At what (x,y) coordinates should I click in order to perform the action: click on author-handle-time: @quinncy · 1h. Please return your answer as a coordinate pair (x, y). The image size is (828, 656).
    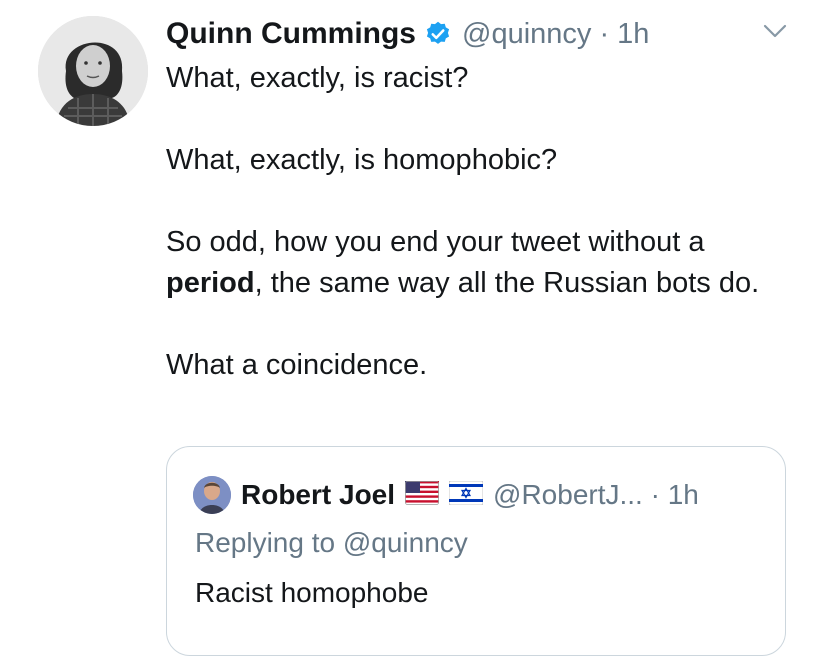
    Looking at the image, I should click on (555, 34).